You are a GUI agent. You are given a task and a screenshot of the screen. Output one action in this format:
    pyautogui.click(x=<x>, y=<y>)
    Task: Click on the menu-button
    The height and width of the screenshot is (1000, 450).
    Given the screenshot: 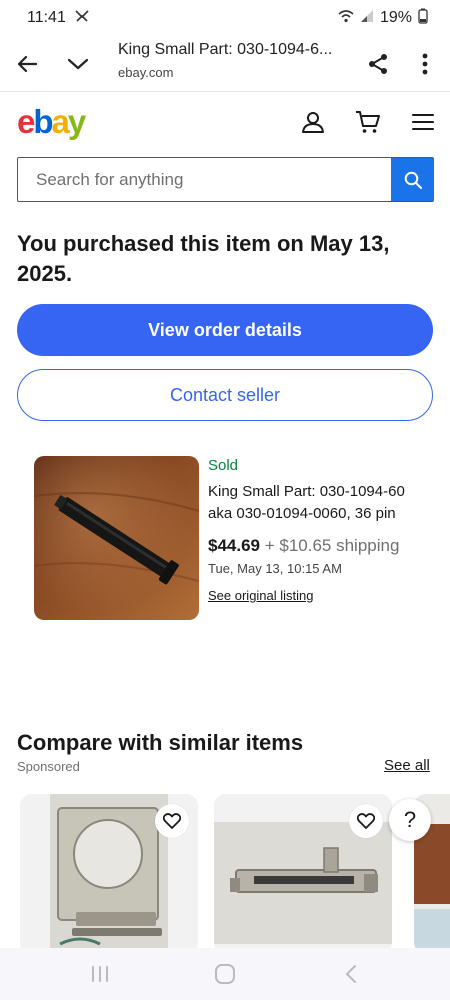 What is the action you would take?
    pyautogui.click(x=423, y=122)
    